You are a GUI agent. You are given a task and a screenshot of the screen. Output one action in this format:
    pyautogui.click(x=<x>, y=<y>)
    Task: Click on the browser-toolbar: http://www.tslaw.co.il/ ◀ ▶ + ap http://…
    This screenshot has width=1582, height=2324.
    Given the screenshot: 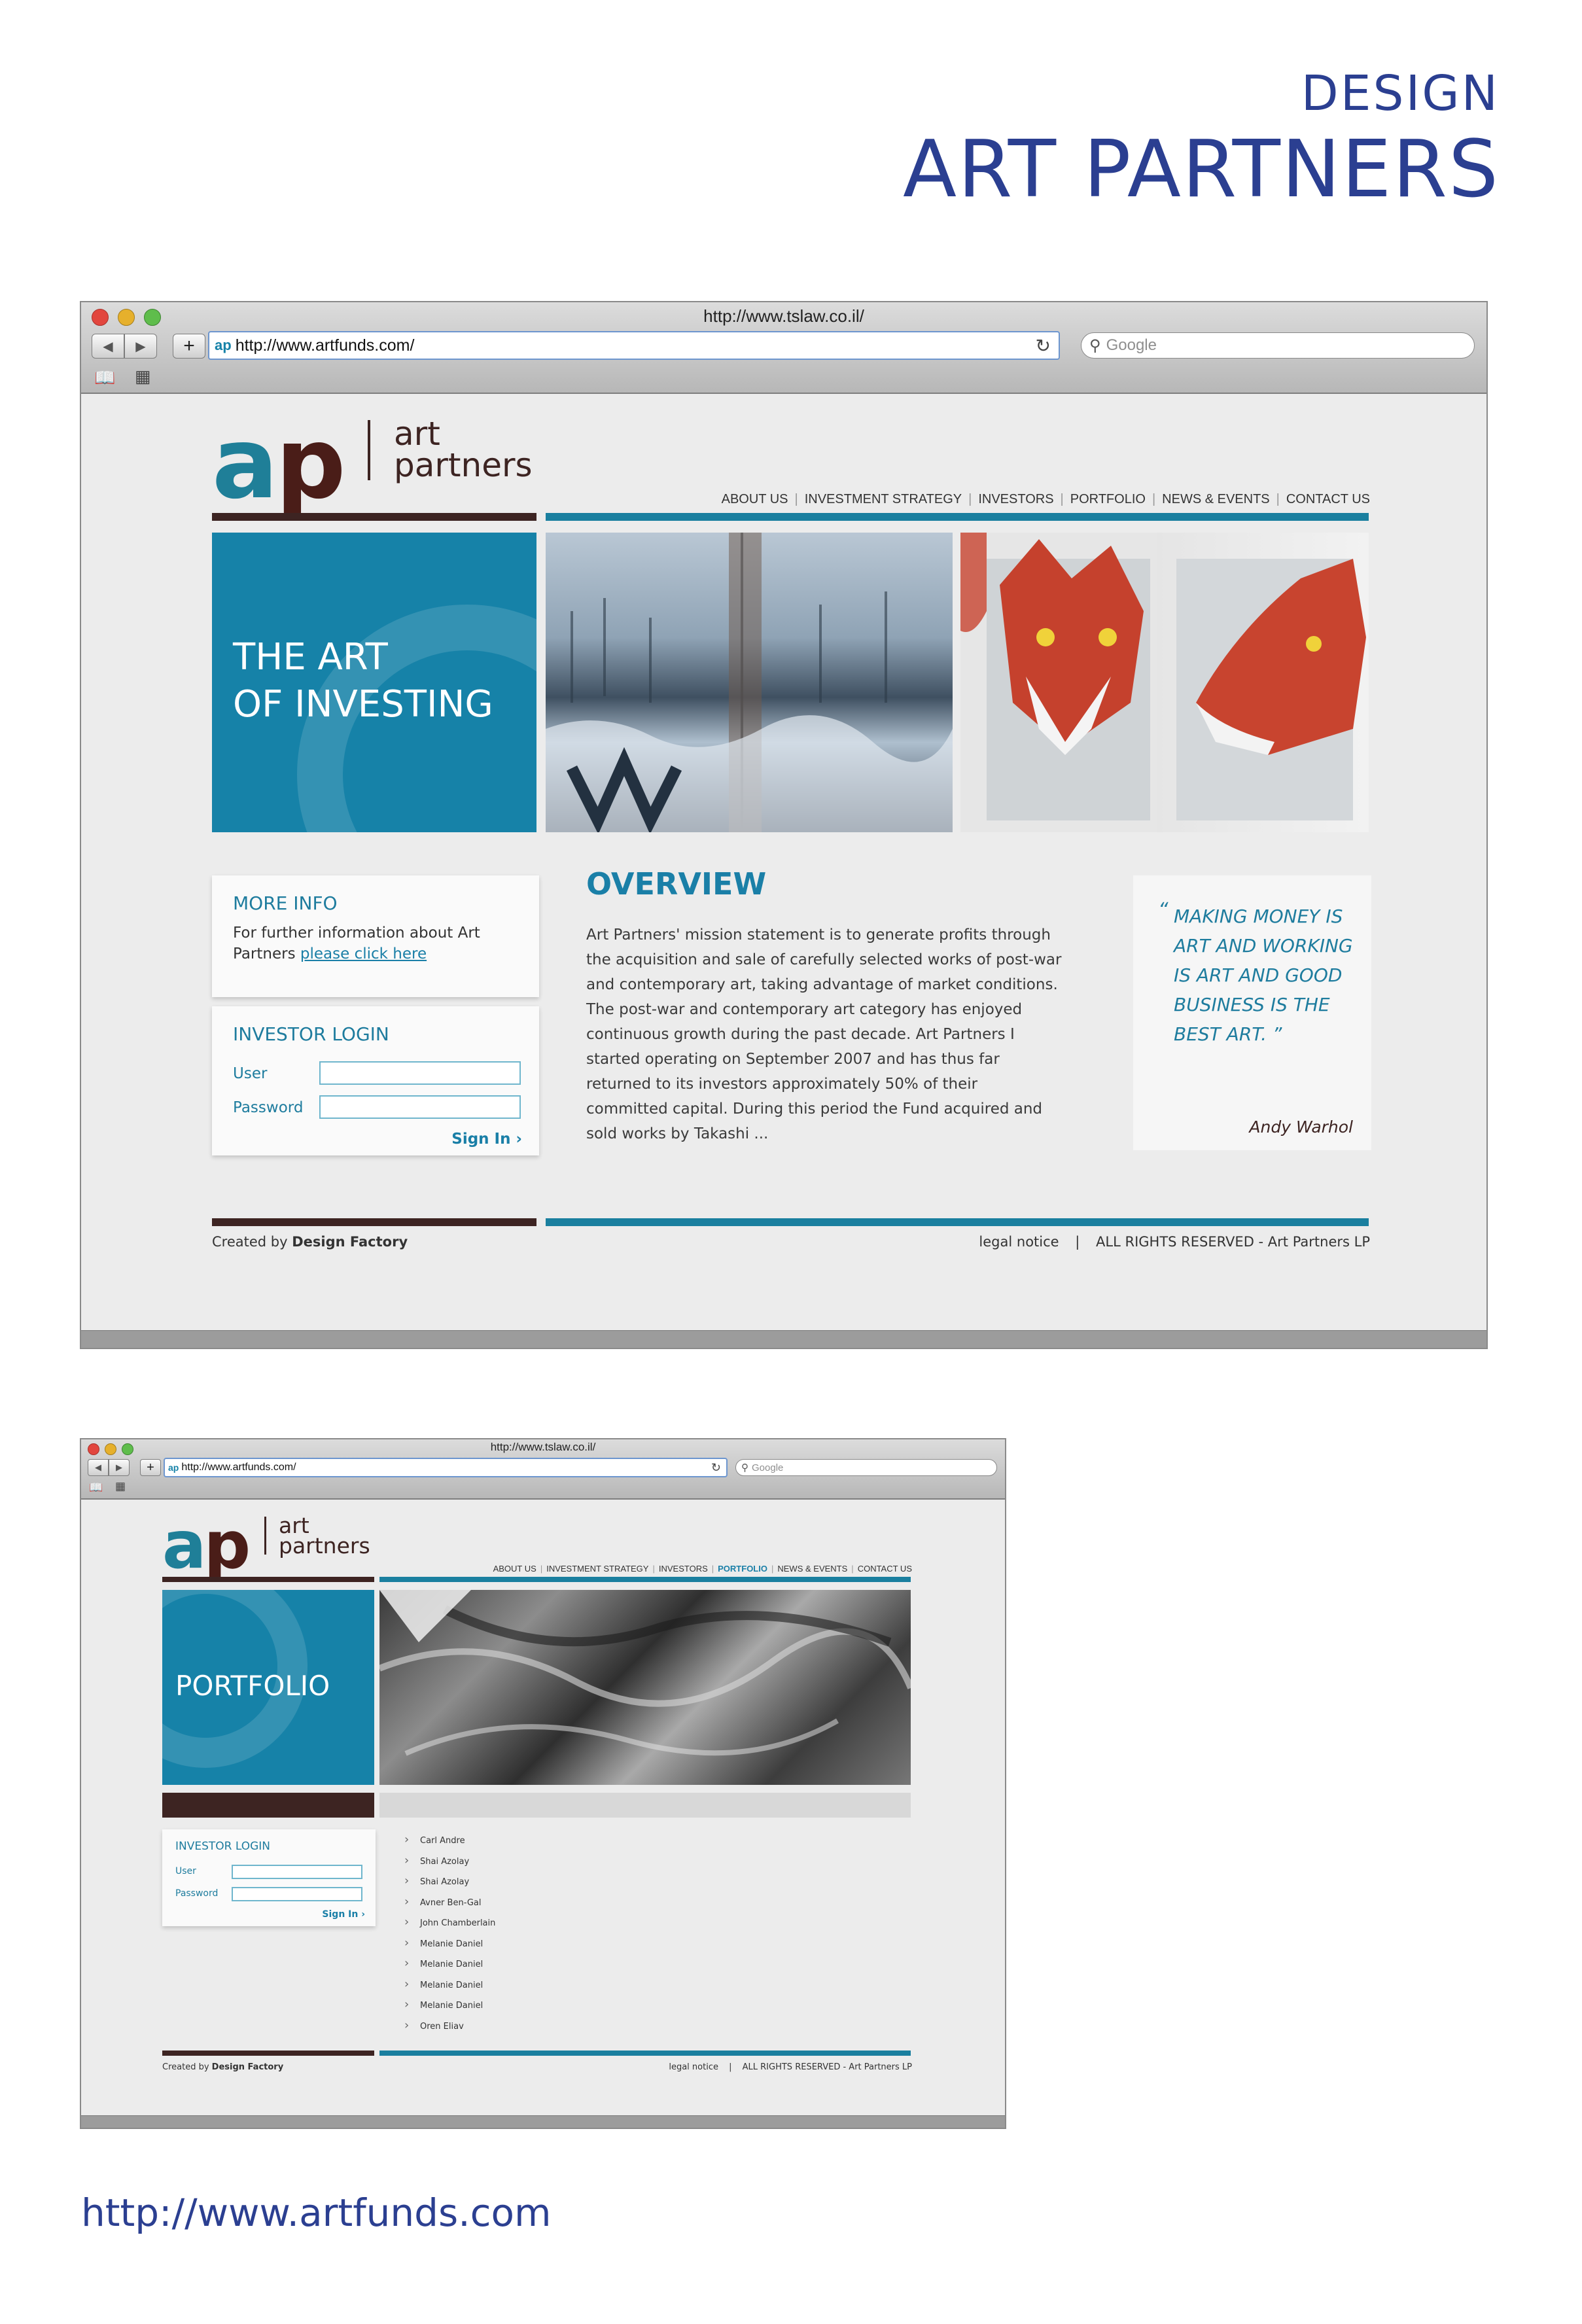 What is the action you would take?
    pyautogui.click(x=783, y=348)
    